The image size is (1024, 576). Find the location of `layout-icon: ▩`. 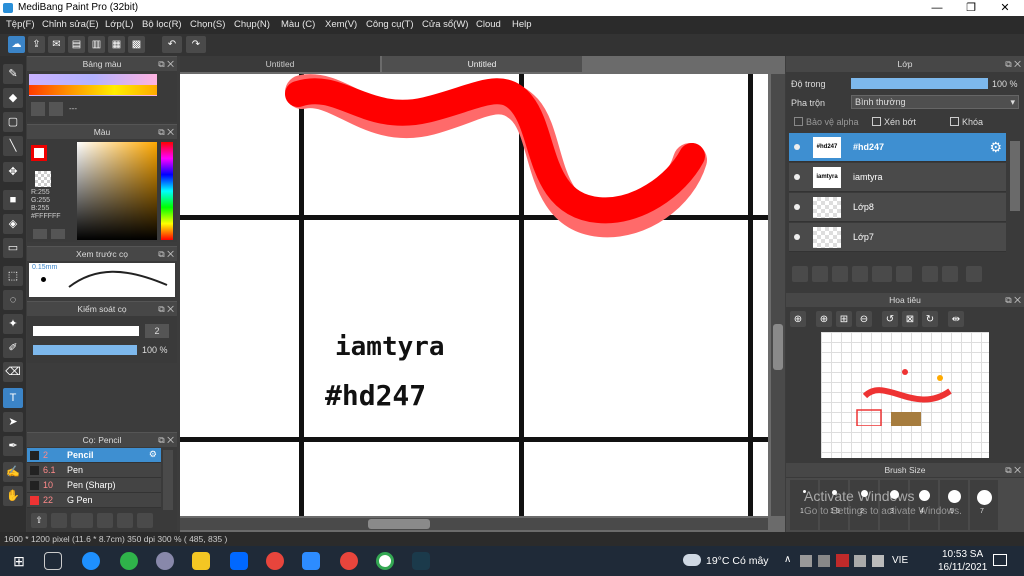

layout-icon: ▩ is located at coordinates (136, 44).